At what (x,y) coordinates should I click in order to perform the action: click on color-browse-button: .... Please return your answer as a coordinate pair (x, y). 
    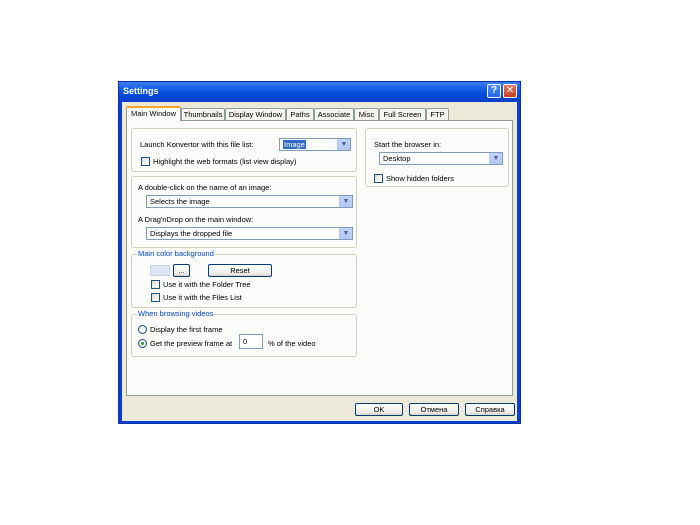
    Looking at the image, I should click on (181, 270).